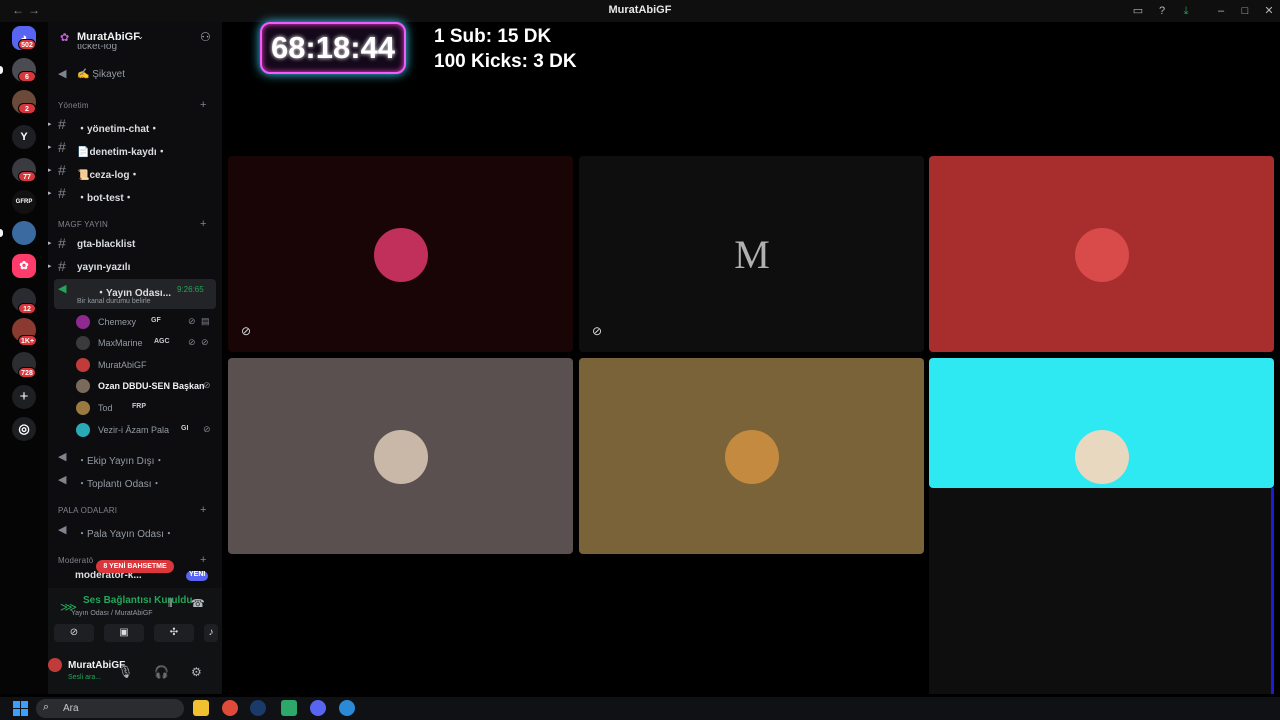  Describe the element at coordinates (24, 137) in the screenshot. I see `server-icon: Y` at that location.